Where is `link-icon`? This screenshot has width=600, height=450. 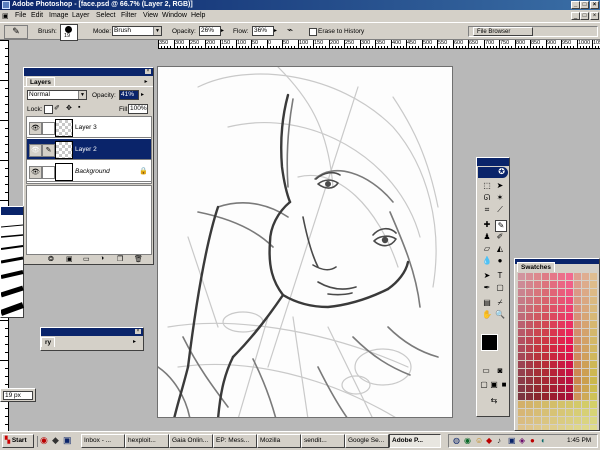
link-icon is located at coordinates (48, 128).